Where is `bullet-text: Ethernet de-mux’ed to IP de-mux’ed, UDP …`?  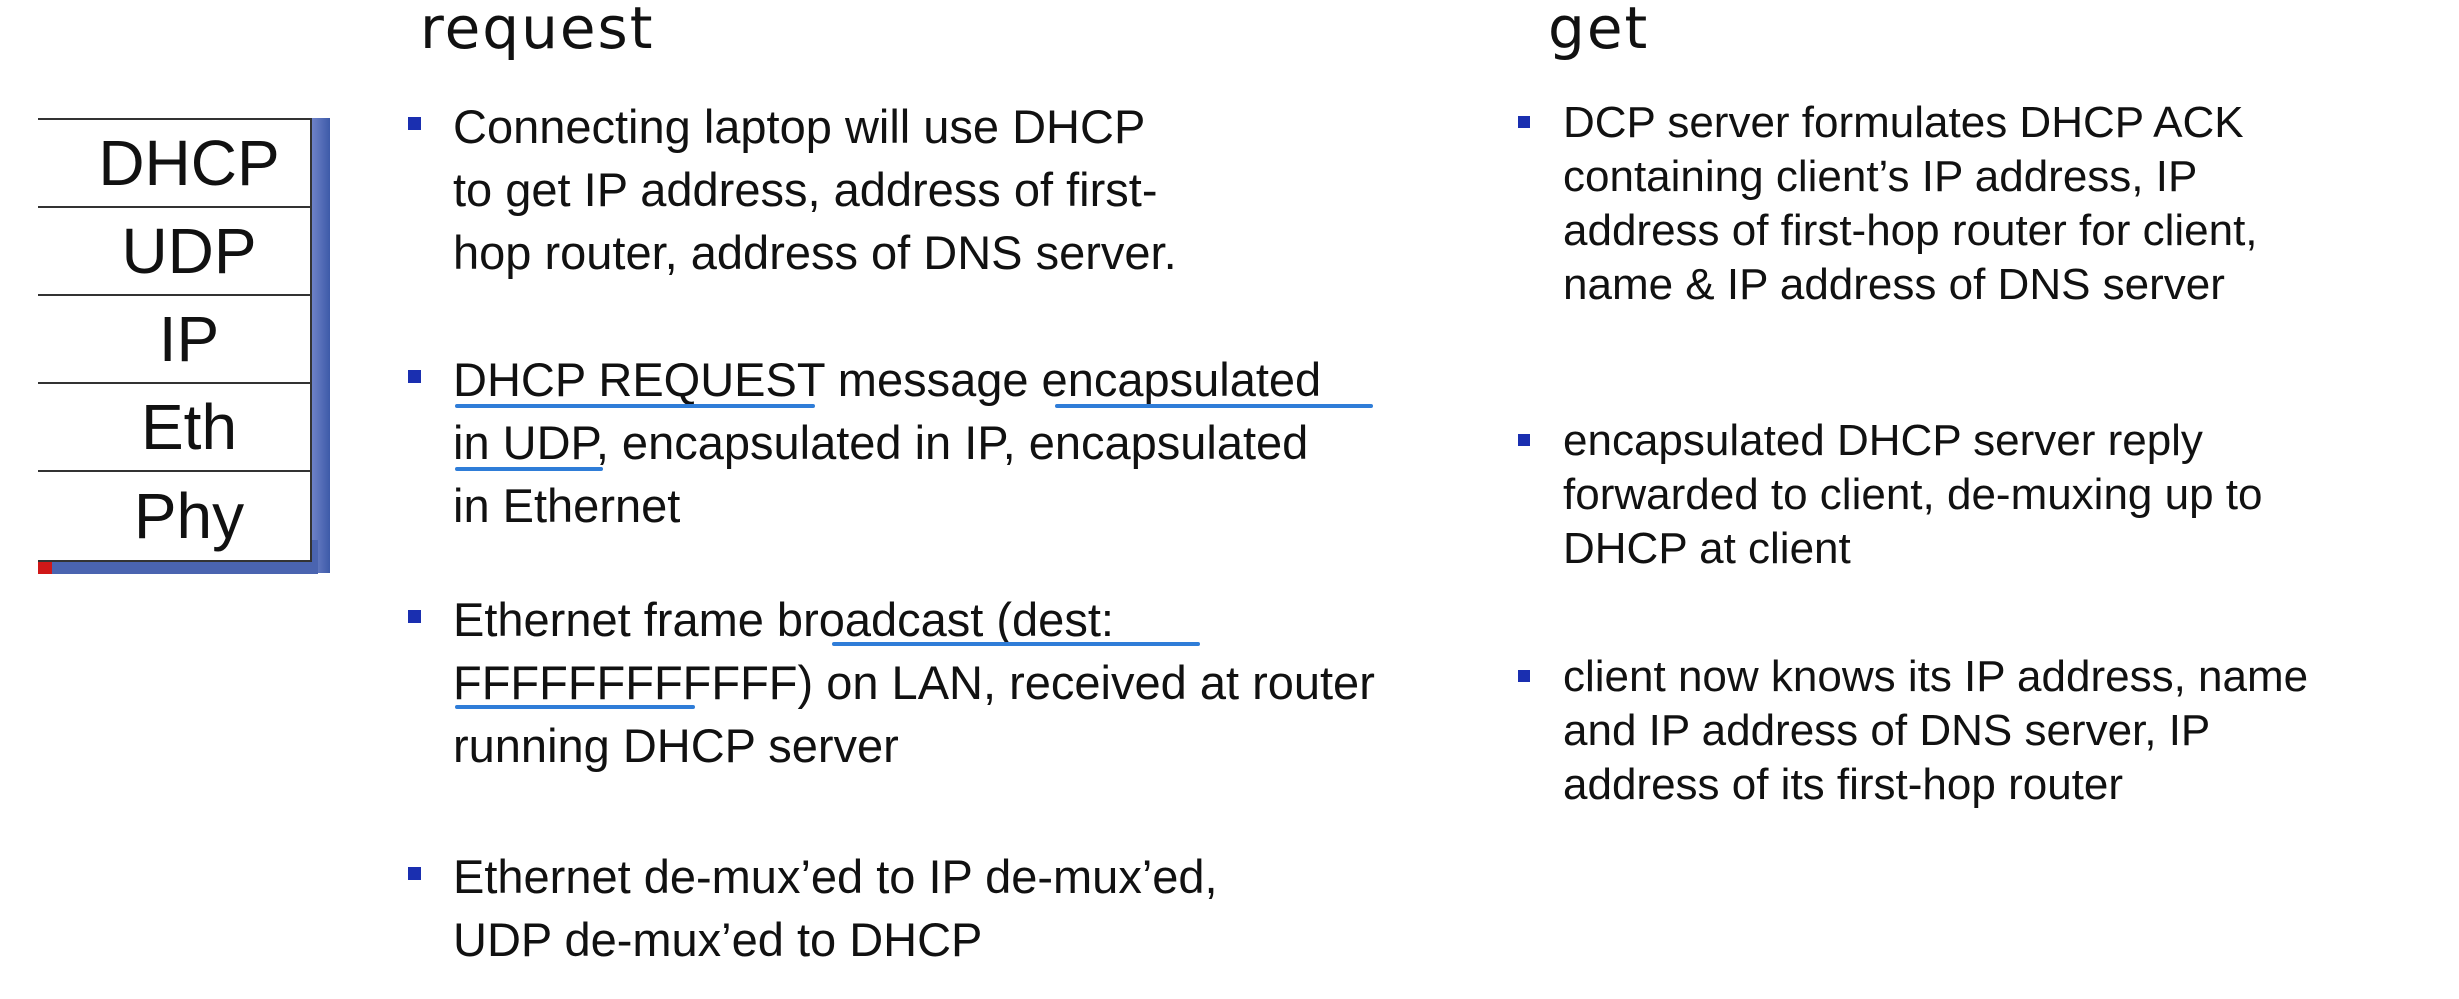 bullet-text: Ethernet de-mux’ed to IP de-mux’ed, UDP … is located at coordinates (835, 908).